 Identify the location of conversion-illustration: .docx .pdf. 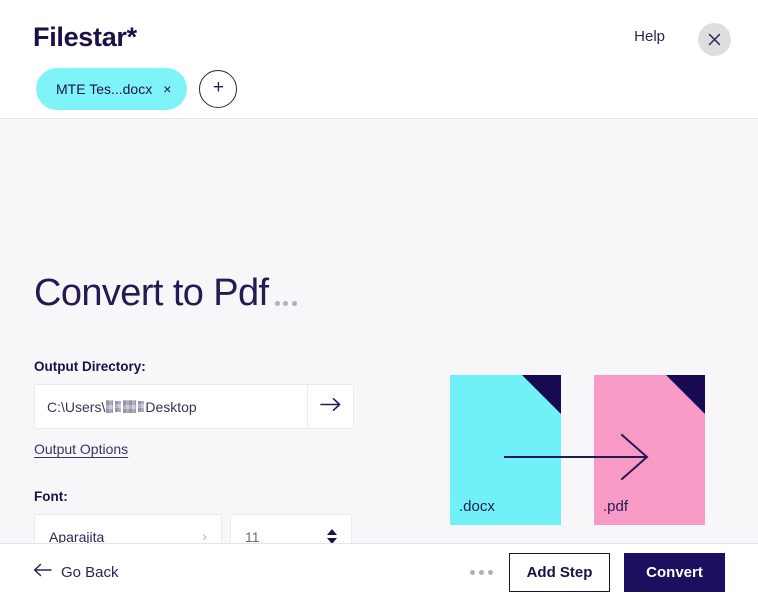
(577, 450).